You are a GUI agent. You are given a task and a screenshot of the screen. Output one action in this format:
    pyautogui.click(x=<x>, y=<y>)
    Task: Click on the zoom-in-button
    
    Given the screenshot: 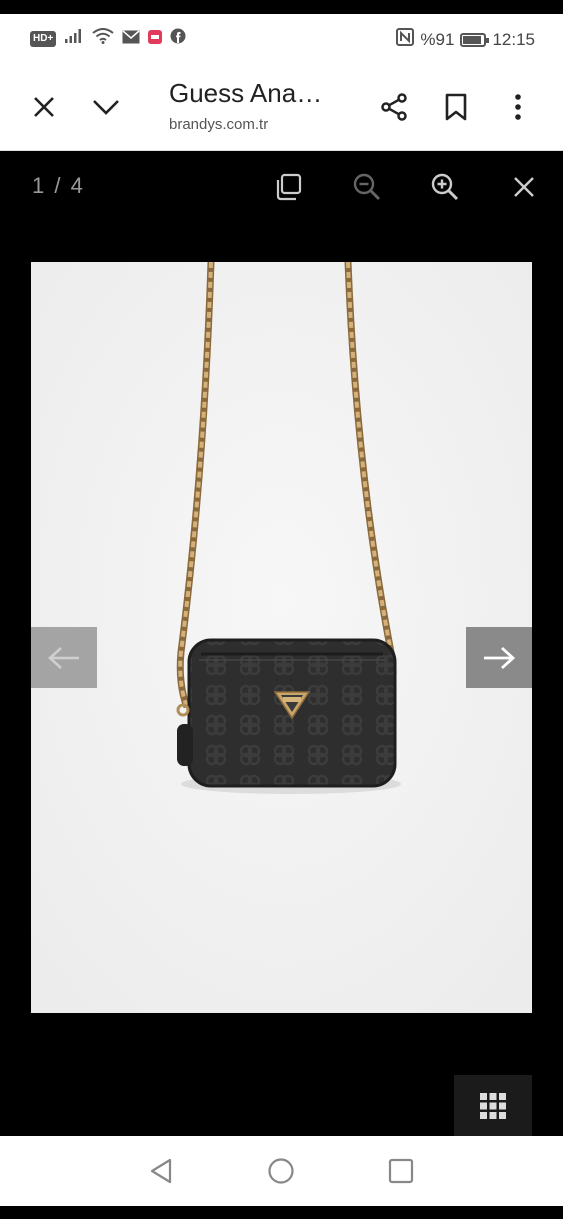 What is the action you would take?
    pyautogui.click(x=445, y=187)
    